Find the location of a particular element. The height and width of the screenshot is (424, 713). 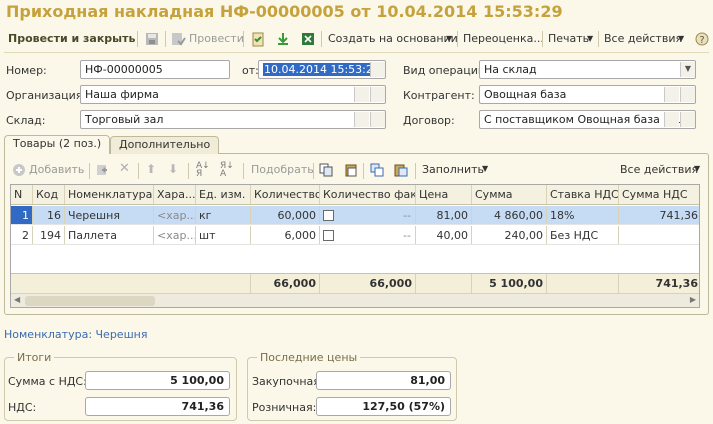

copy-row-icon is located at coordinates (102, 170).